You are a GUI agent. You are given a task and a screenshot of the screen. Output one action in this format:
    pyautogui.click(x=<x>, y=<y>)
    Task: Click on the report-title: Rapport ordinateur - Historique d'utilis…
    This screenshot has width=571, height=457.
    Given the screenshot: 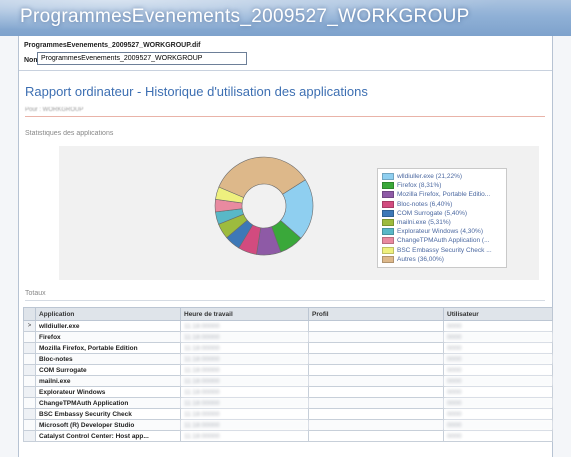 What is the action you would take?
    pyautogui.click(x=196, y=91)
    